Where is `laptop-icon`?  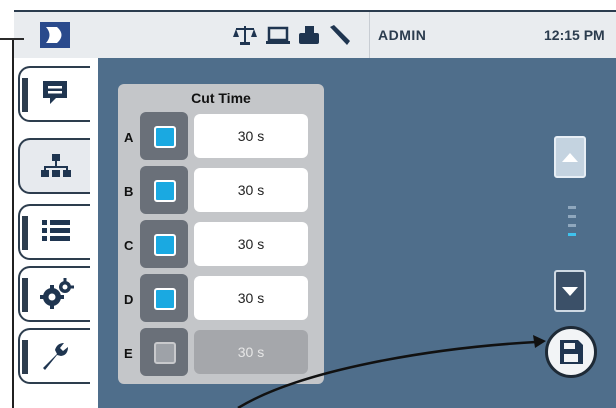
laptop-icon is located at coordinates (278, 35).